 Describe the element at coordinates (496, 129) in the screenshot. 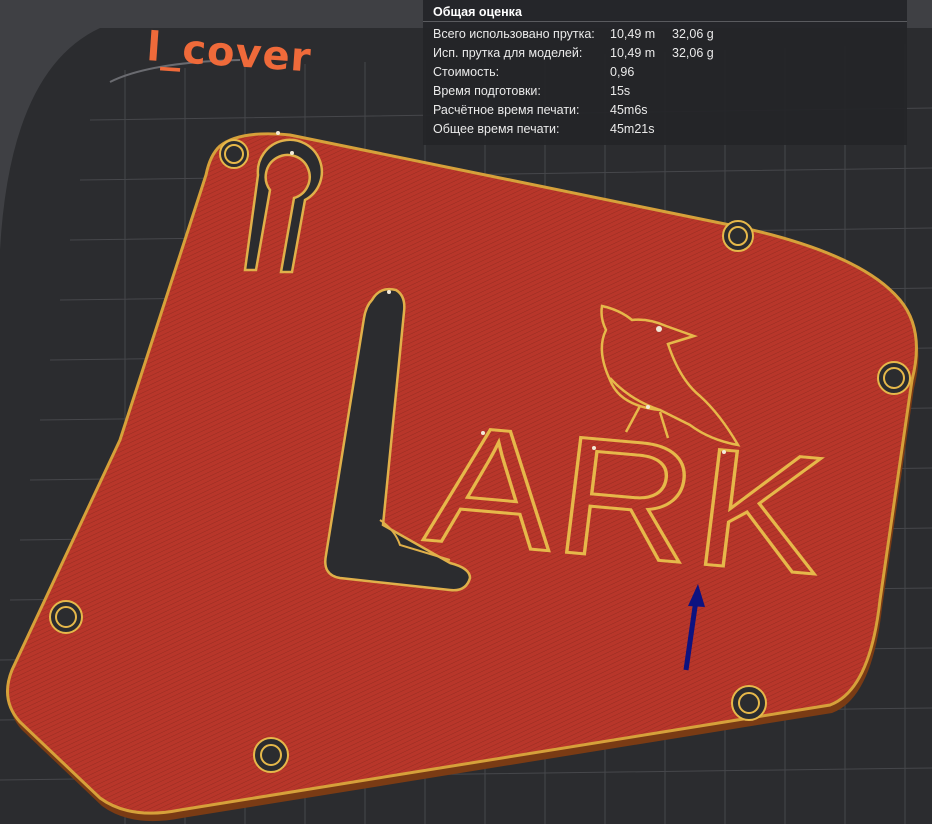

I see `stats-label: Общее время печати:` at that location.